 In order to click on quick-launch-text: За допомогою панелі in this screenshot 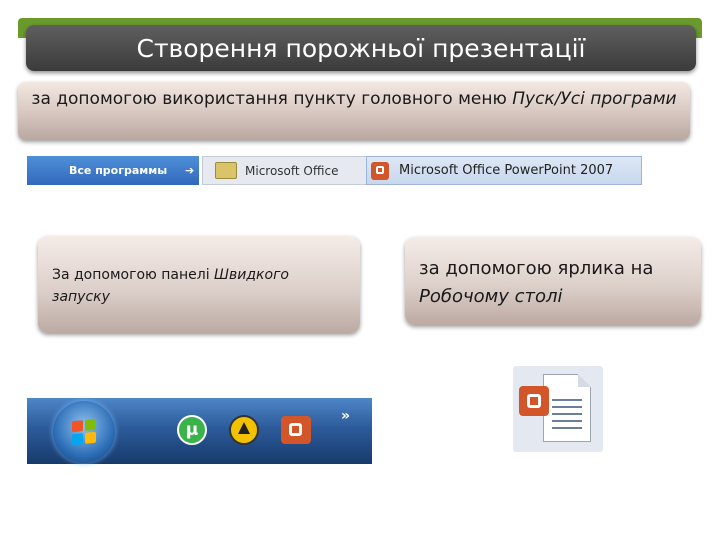, I will do `click(133, 275)`.